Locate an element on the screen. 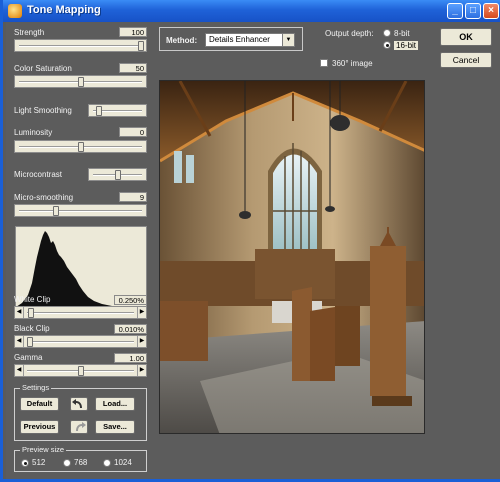 This screenshot has height=482, width=500. microcontrast-slider is located at coordinates (117, 174).